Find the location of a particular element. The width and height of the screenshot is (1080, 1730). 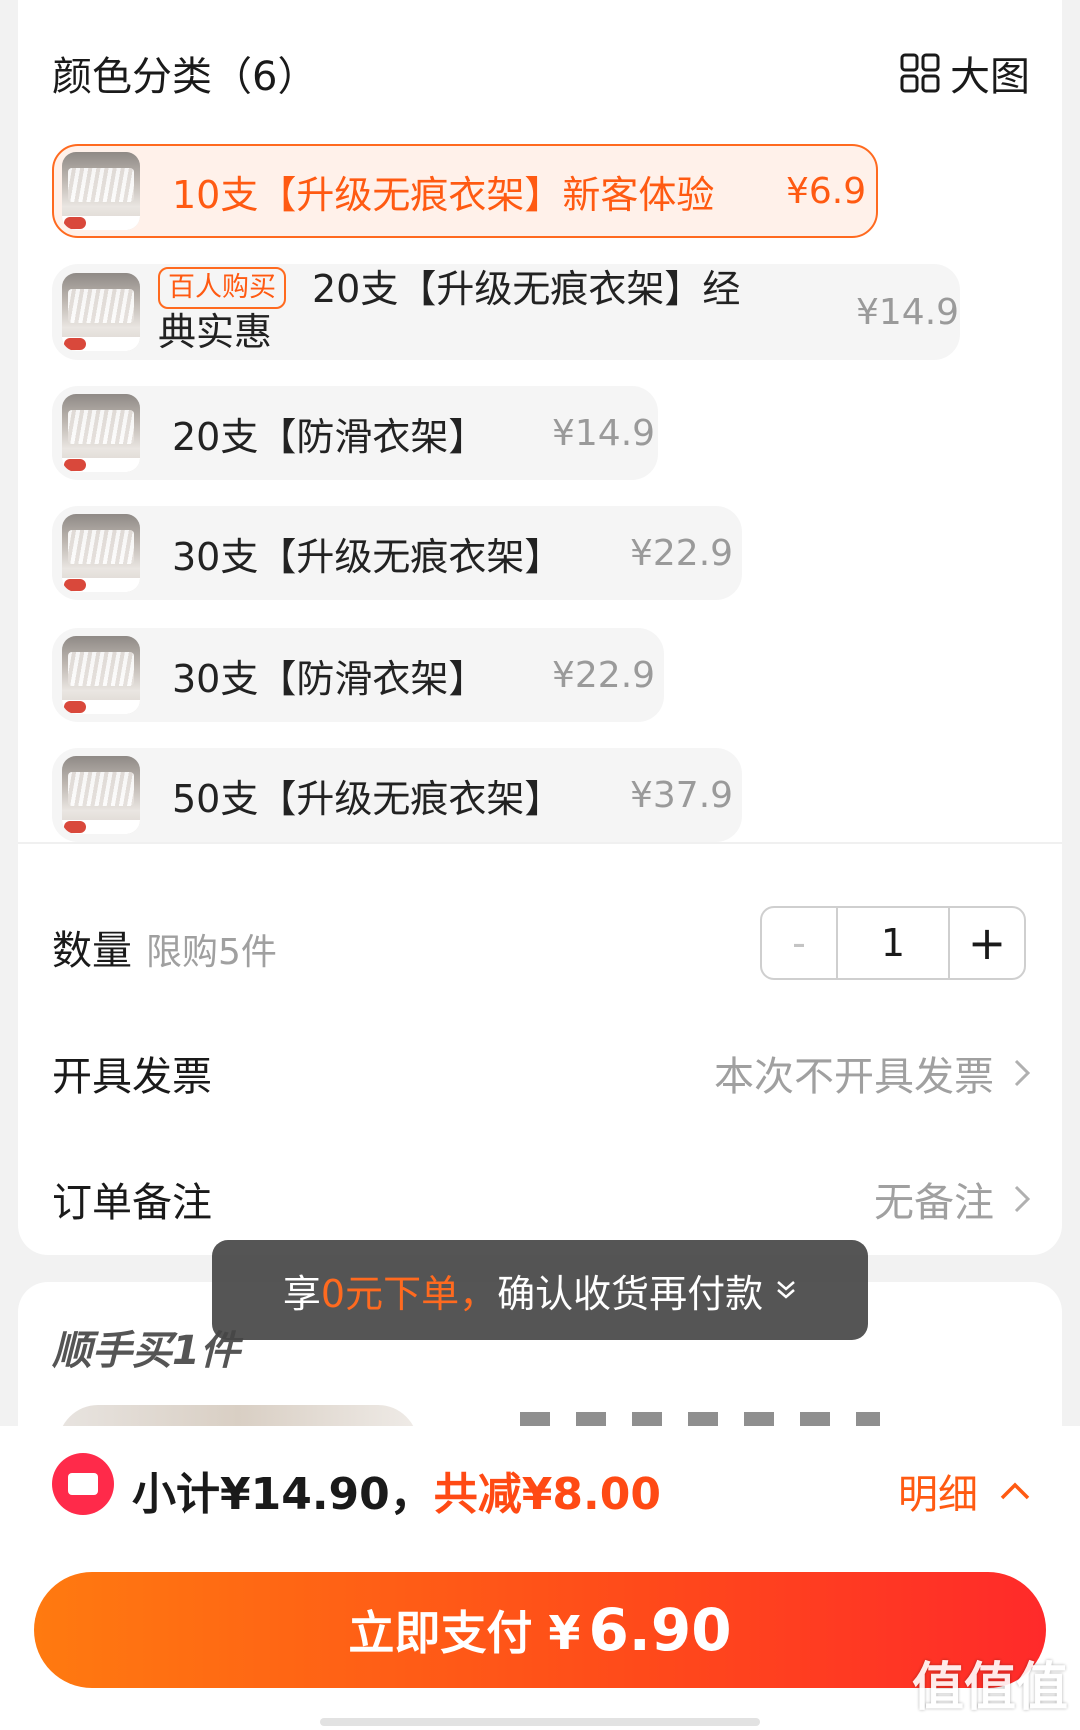

quantity-limit: 限购5件 is located at coordinates (211, 952).